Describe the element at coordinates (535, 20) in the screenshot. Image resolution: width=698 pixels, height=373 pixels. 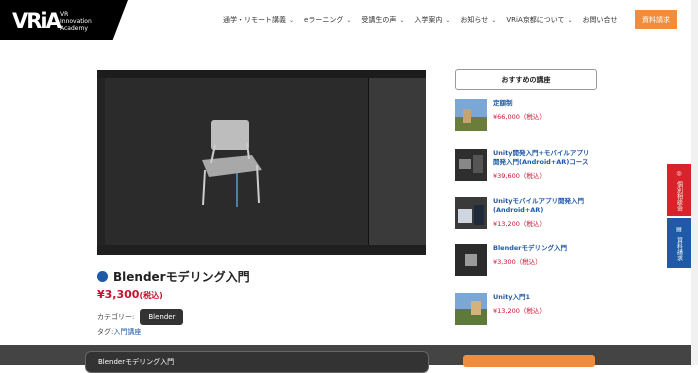
I see `nav-label: VRiA京都について` at that location.